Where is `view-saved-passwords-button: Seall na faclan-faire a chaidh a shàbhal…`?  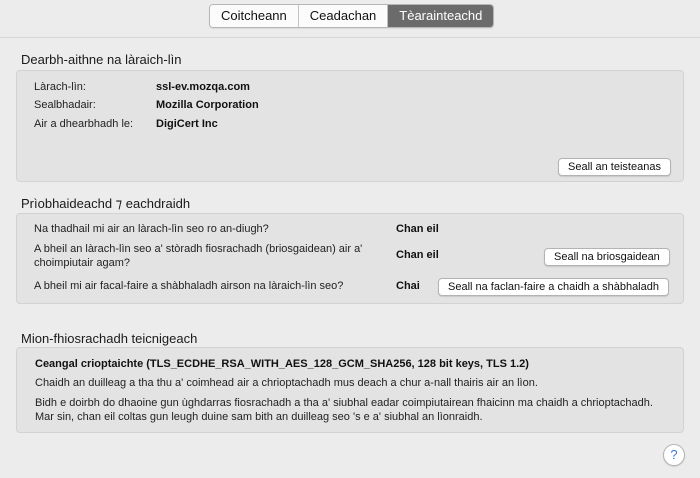 view-saved-passwords-button: Seall na faclan-faire a chaidh a shàbhal… is located at coordinates (553, 287).